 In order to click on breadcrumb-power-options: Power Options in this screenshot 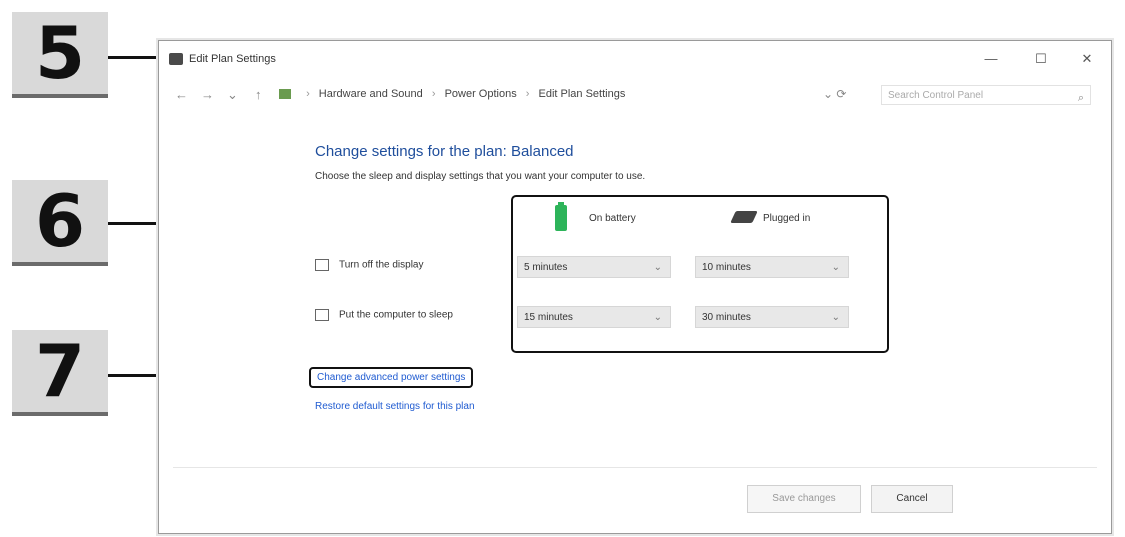, I will do `click(481, 94)`.